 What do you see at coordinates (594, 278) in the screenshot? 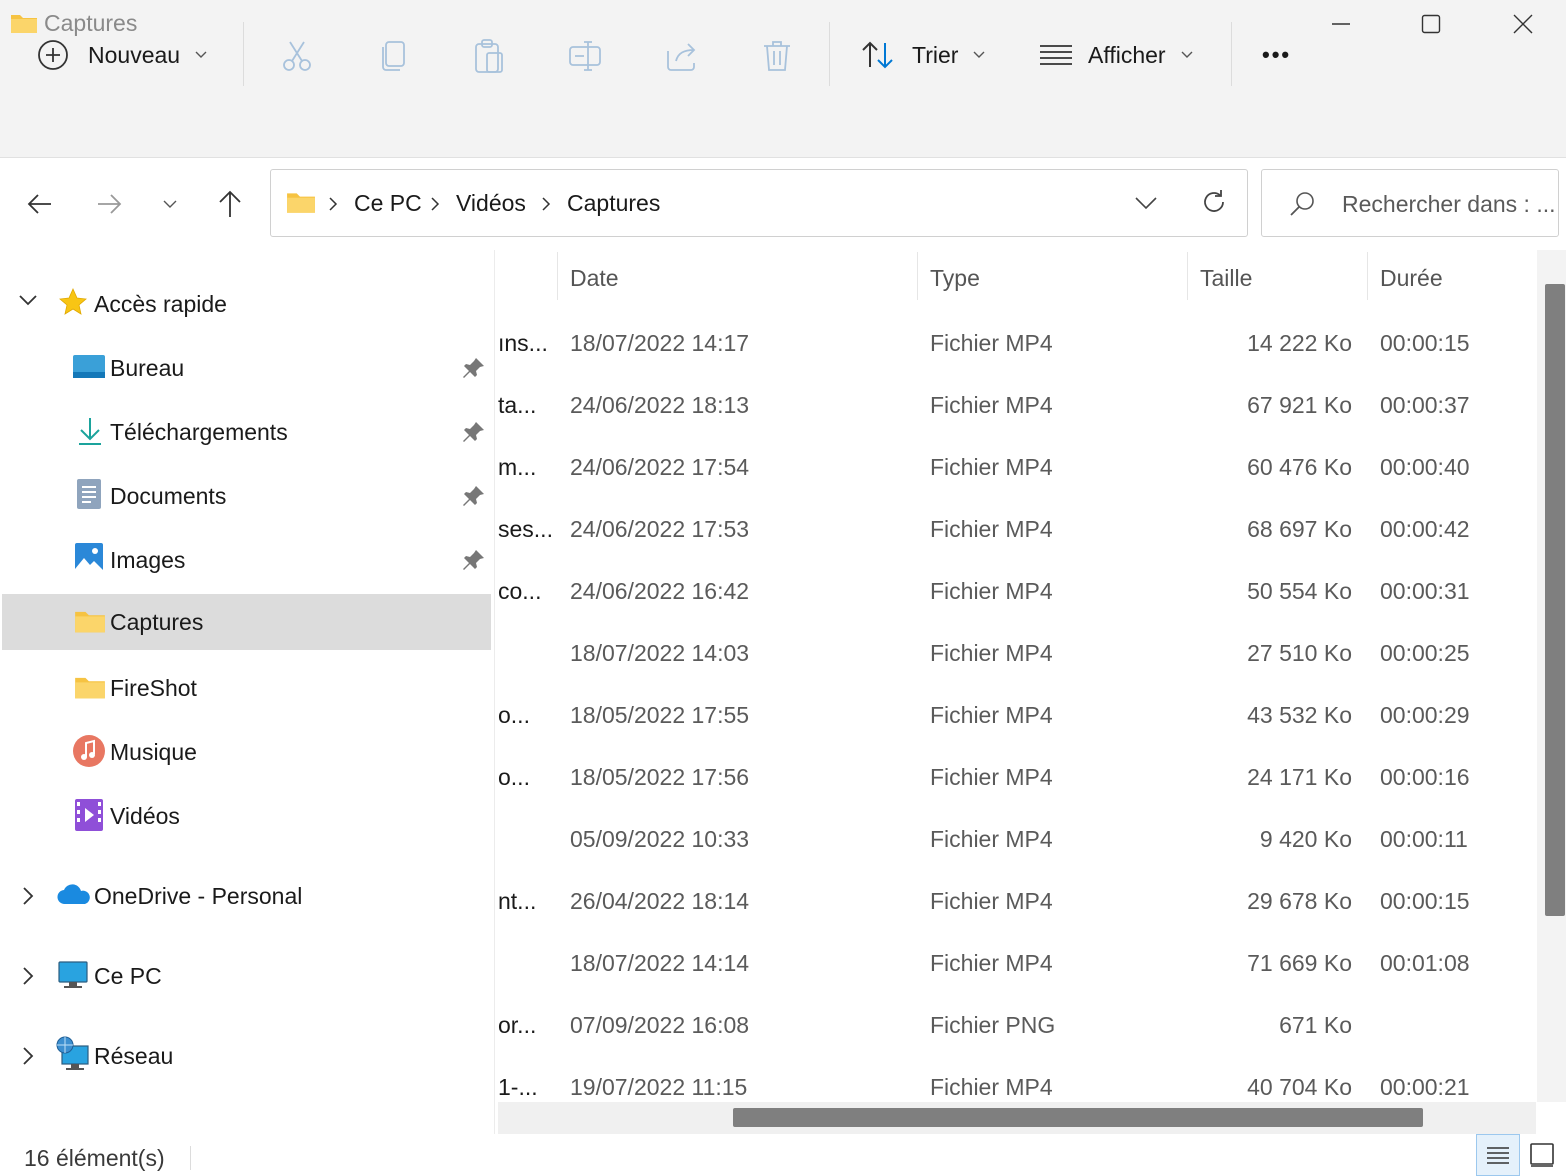
I see `column-header-date: Date` at bounding box center [594, 278].